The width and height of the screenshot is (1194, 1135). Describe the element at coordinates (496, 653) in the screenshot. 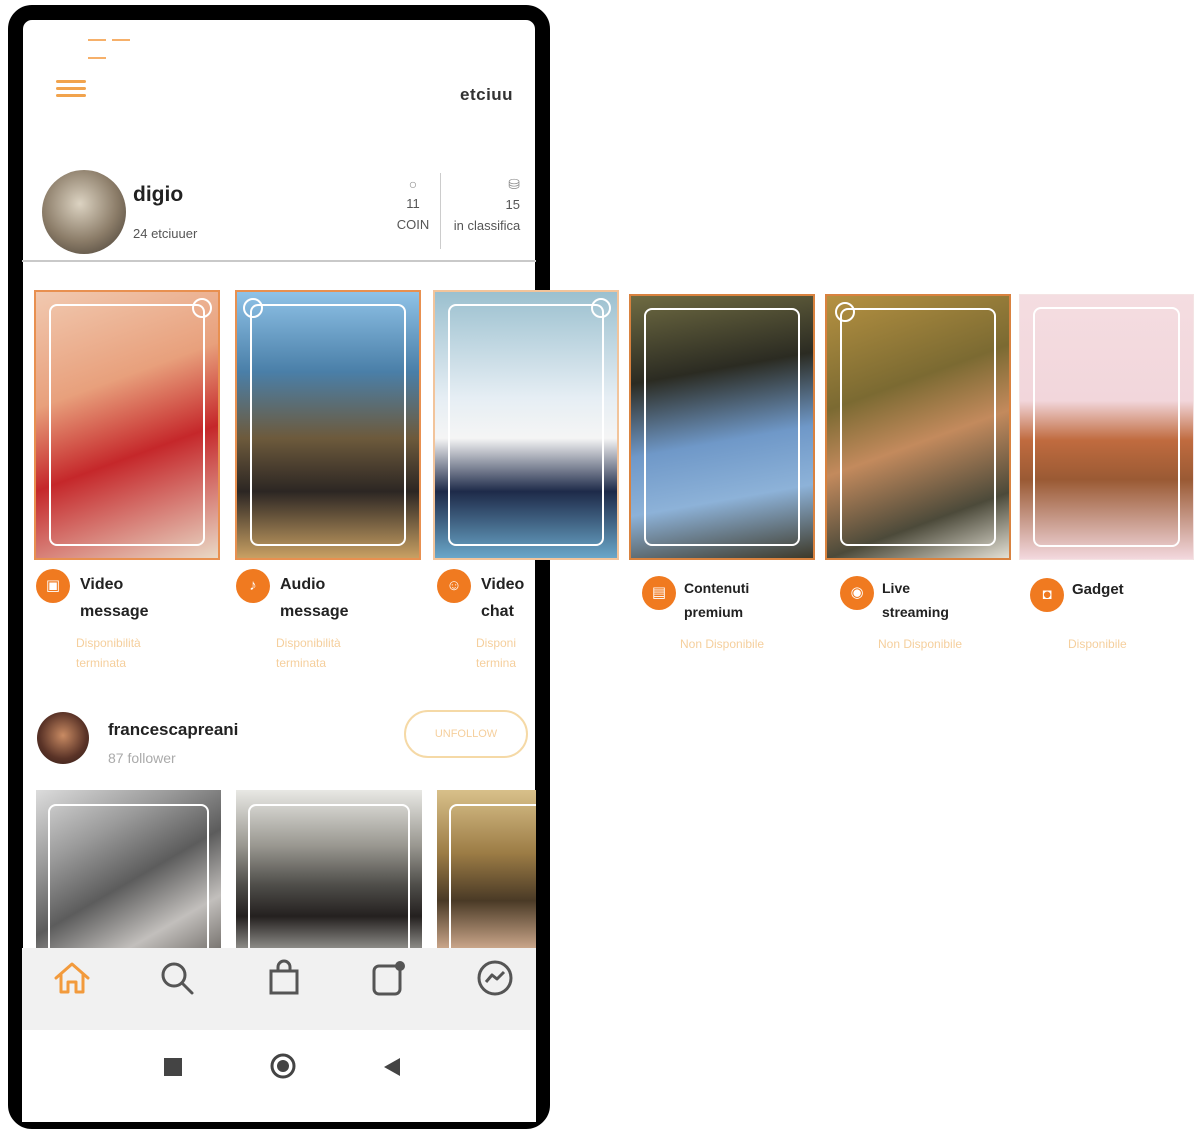

I see `service-status-video-chat: Disponi termina` at that location.